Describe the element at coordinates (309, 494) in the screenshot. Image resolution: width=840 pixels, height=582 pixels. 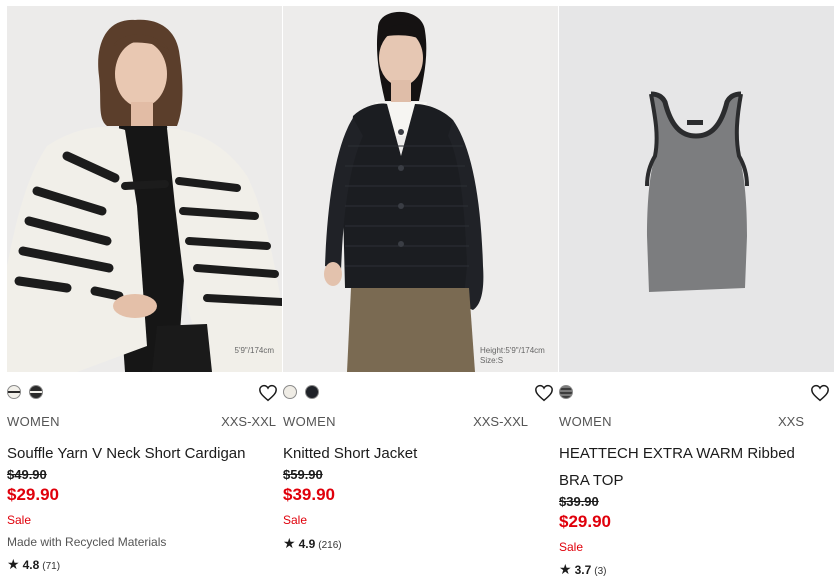
I see `sale-price: $39.90` at that location.